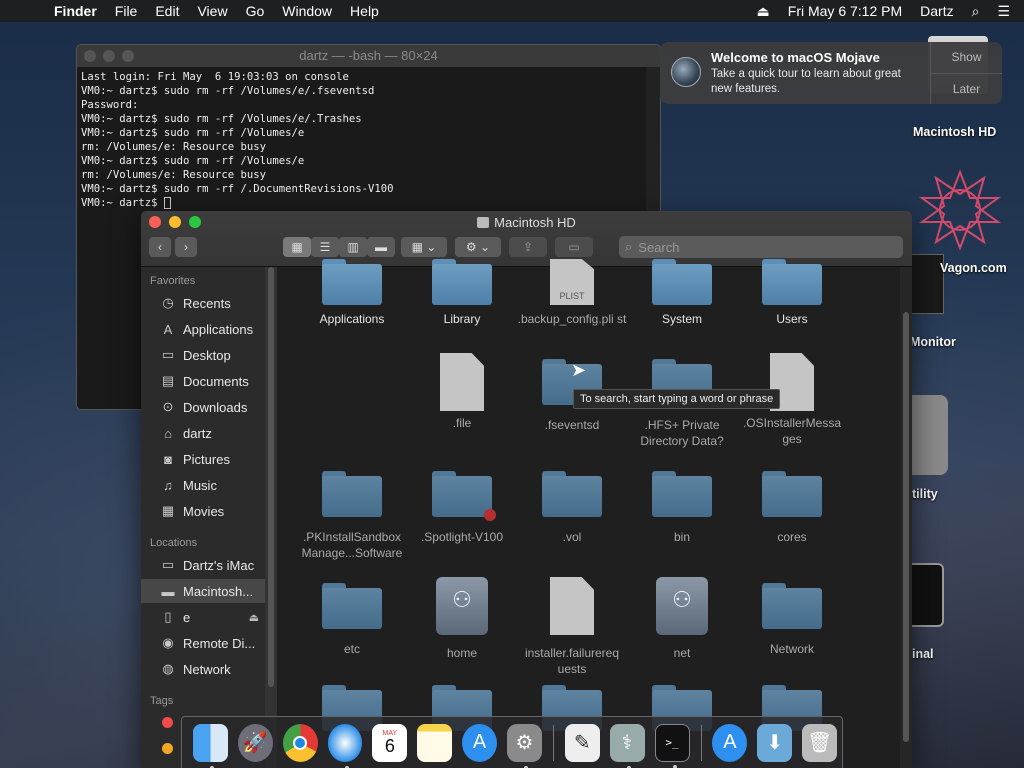 This screenshot has width=1024, height=768. Describe the element at coordinates (792, 620) in the screenshot. I see `item-network: Network` at that location.